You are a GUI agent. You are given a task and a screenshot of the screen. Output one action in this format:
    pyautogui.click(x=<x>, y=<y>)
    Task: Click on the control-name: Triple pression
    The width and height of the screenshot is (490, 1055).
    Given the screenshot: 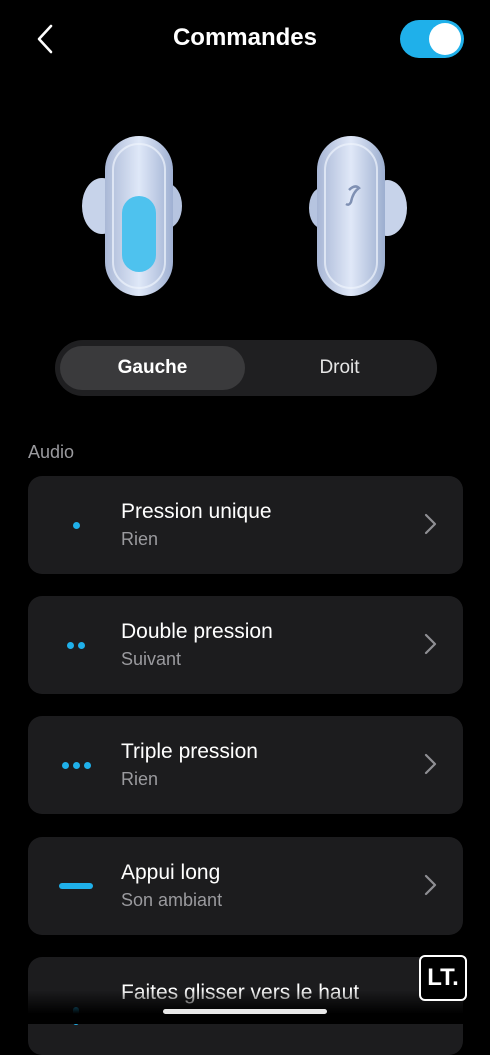 What is the action you would take?
    pyautogui.click(x=189, y=751)
    